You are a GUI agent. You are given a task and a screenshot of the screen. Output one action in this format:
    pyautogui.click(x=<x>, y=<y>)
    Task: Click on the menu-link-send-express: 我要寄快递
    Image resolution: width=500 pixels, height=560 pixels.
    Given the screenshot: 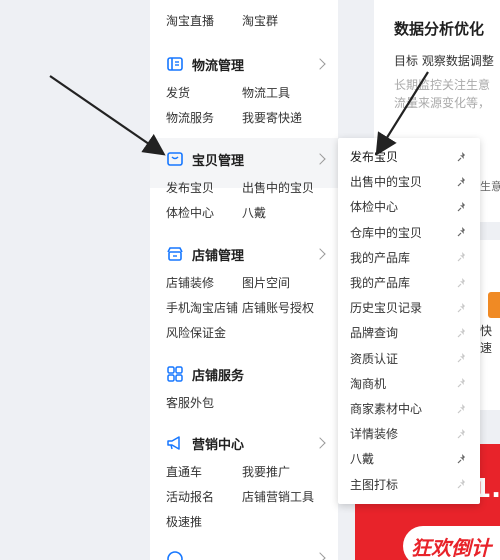 What is the action you would take?
    pyautogui.click(x=272, y=117)
    